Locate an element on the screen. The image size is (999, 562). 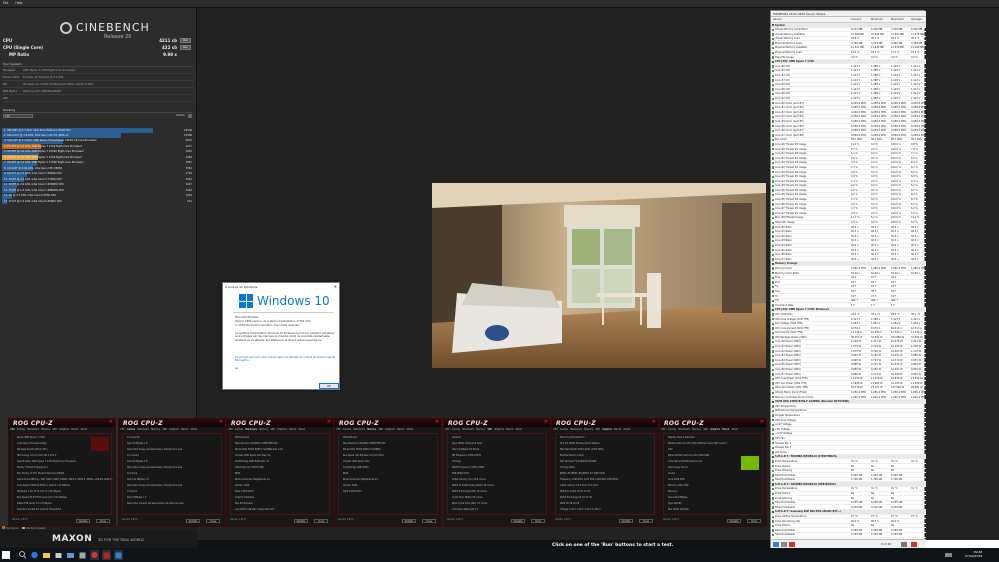
mail-icon is located at coordinates (70, 555).